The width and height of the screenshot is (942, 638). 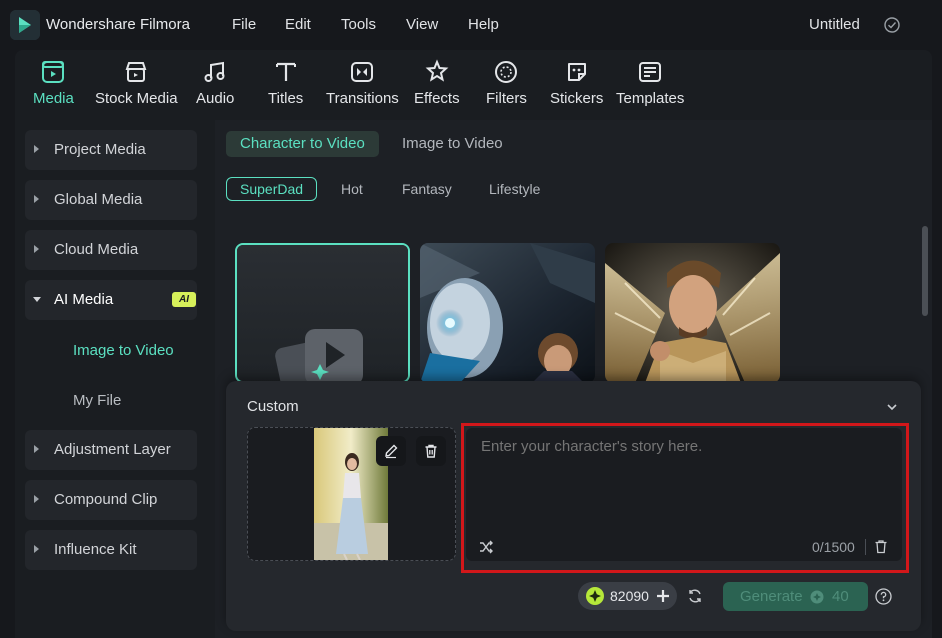 I want to click on sidebar-item-label: Cloud Media, so click(x=96, y=249).